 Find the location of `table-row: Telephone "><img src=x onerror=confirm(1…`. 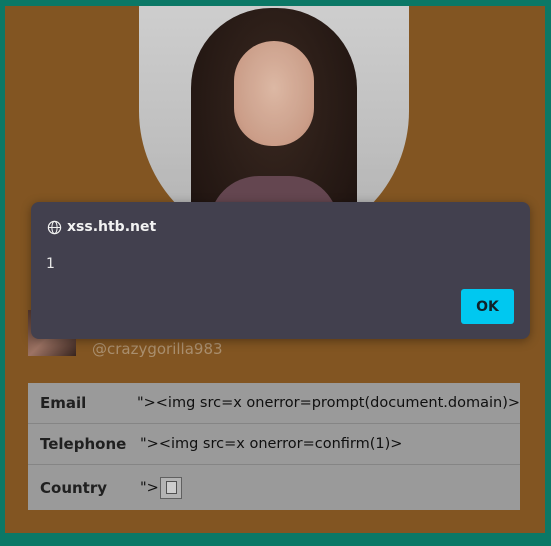

table-row: Telephone "><img src=x onerror=confirm(1… is located at coordinates (274, 444).